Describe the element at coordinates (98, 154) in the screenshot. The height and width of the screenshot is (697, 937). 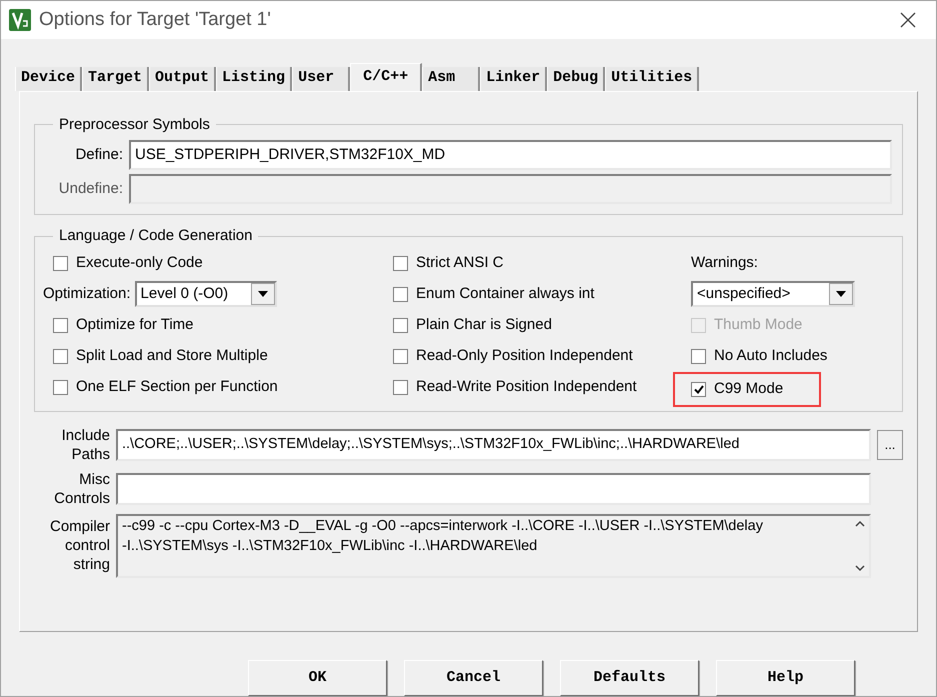
I see `field-label: Define:` at that location.